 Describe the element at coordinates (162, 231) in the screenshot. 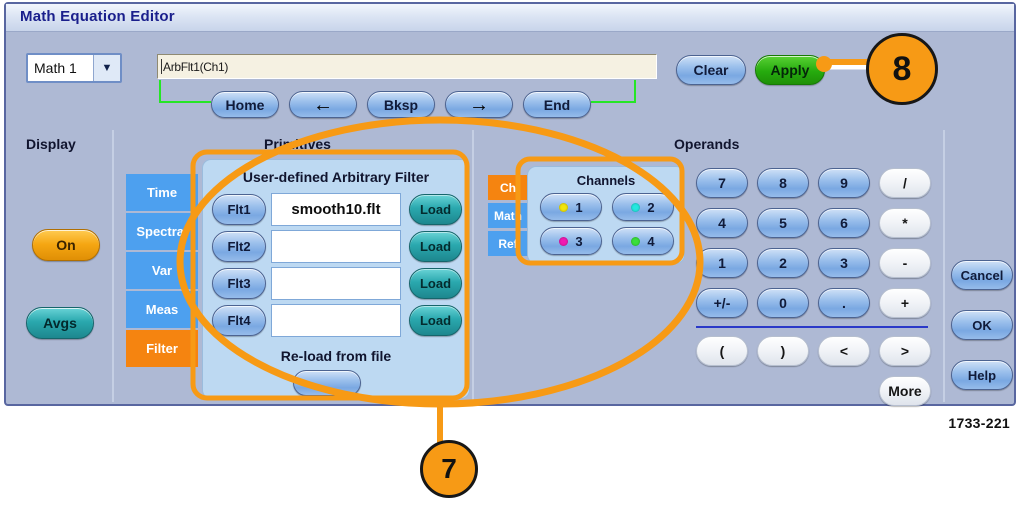

I see `tab-spectral: Spectral` at that location.